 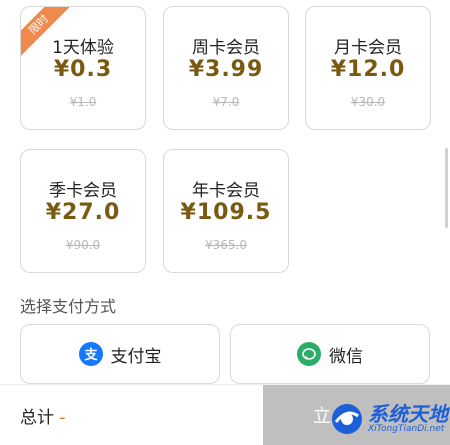 I want to click on total-value: -, so click(x=62, y=418).